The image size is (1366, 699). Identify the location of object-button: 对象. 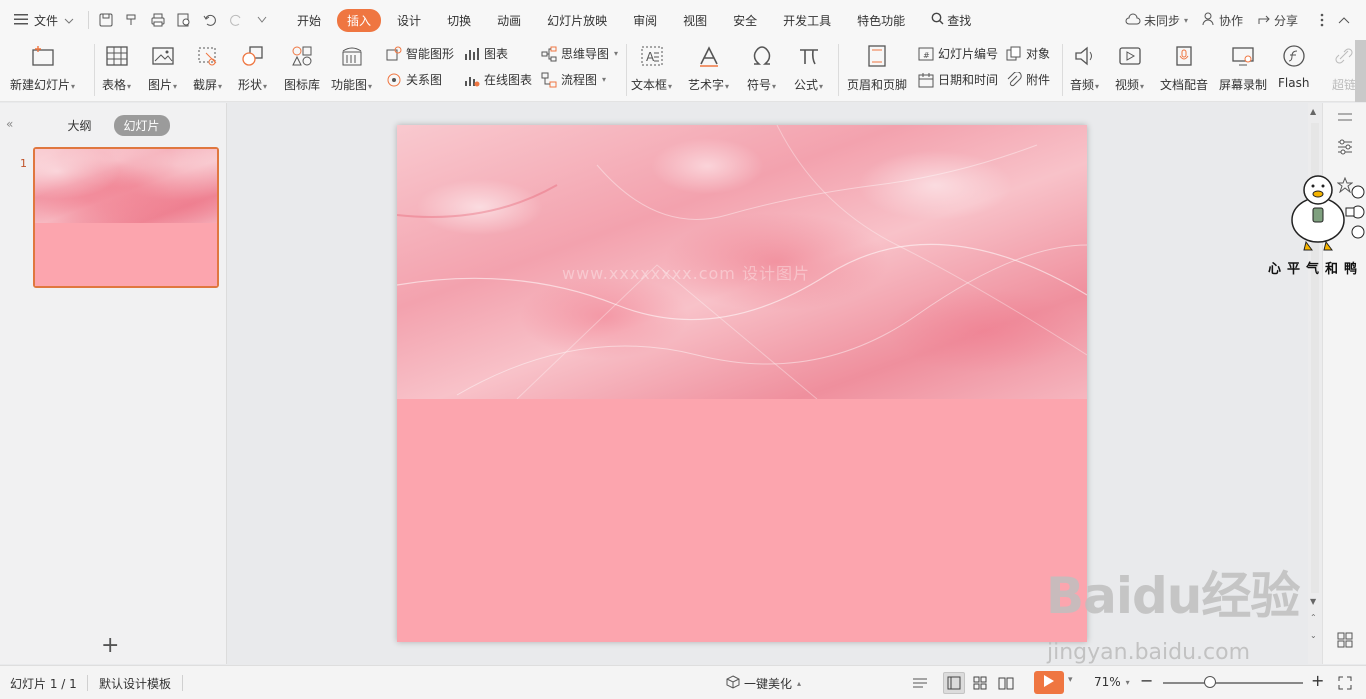
(1028, 53).